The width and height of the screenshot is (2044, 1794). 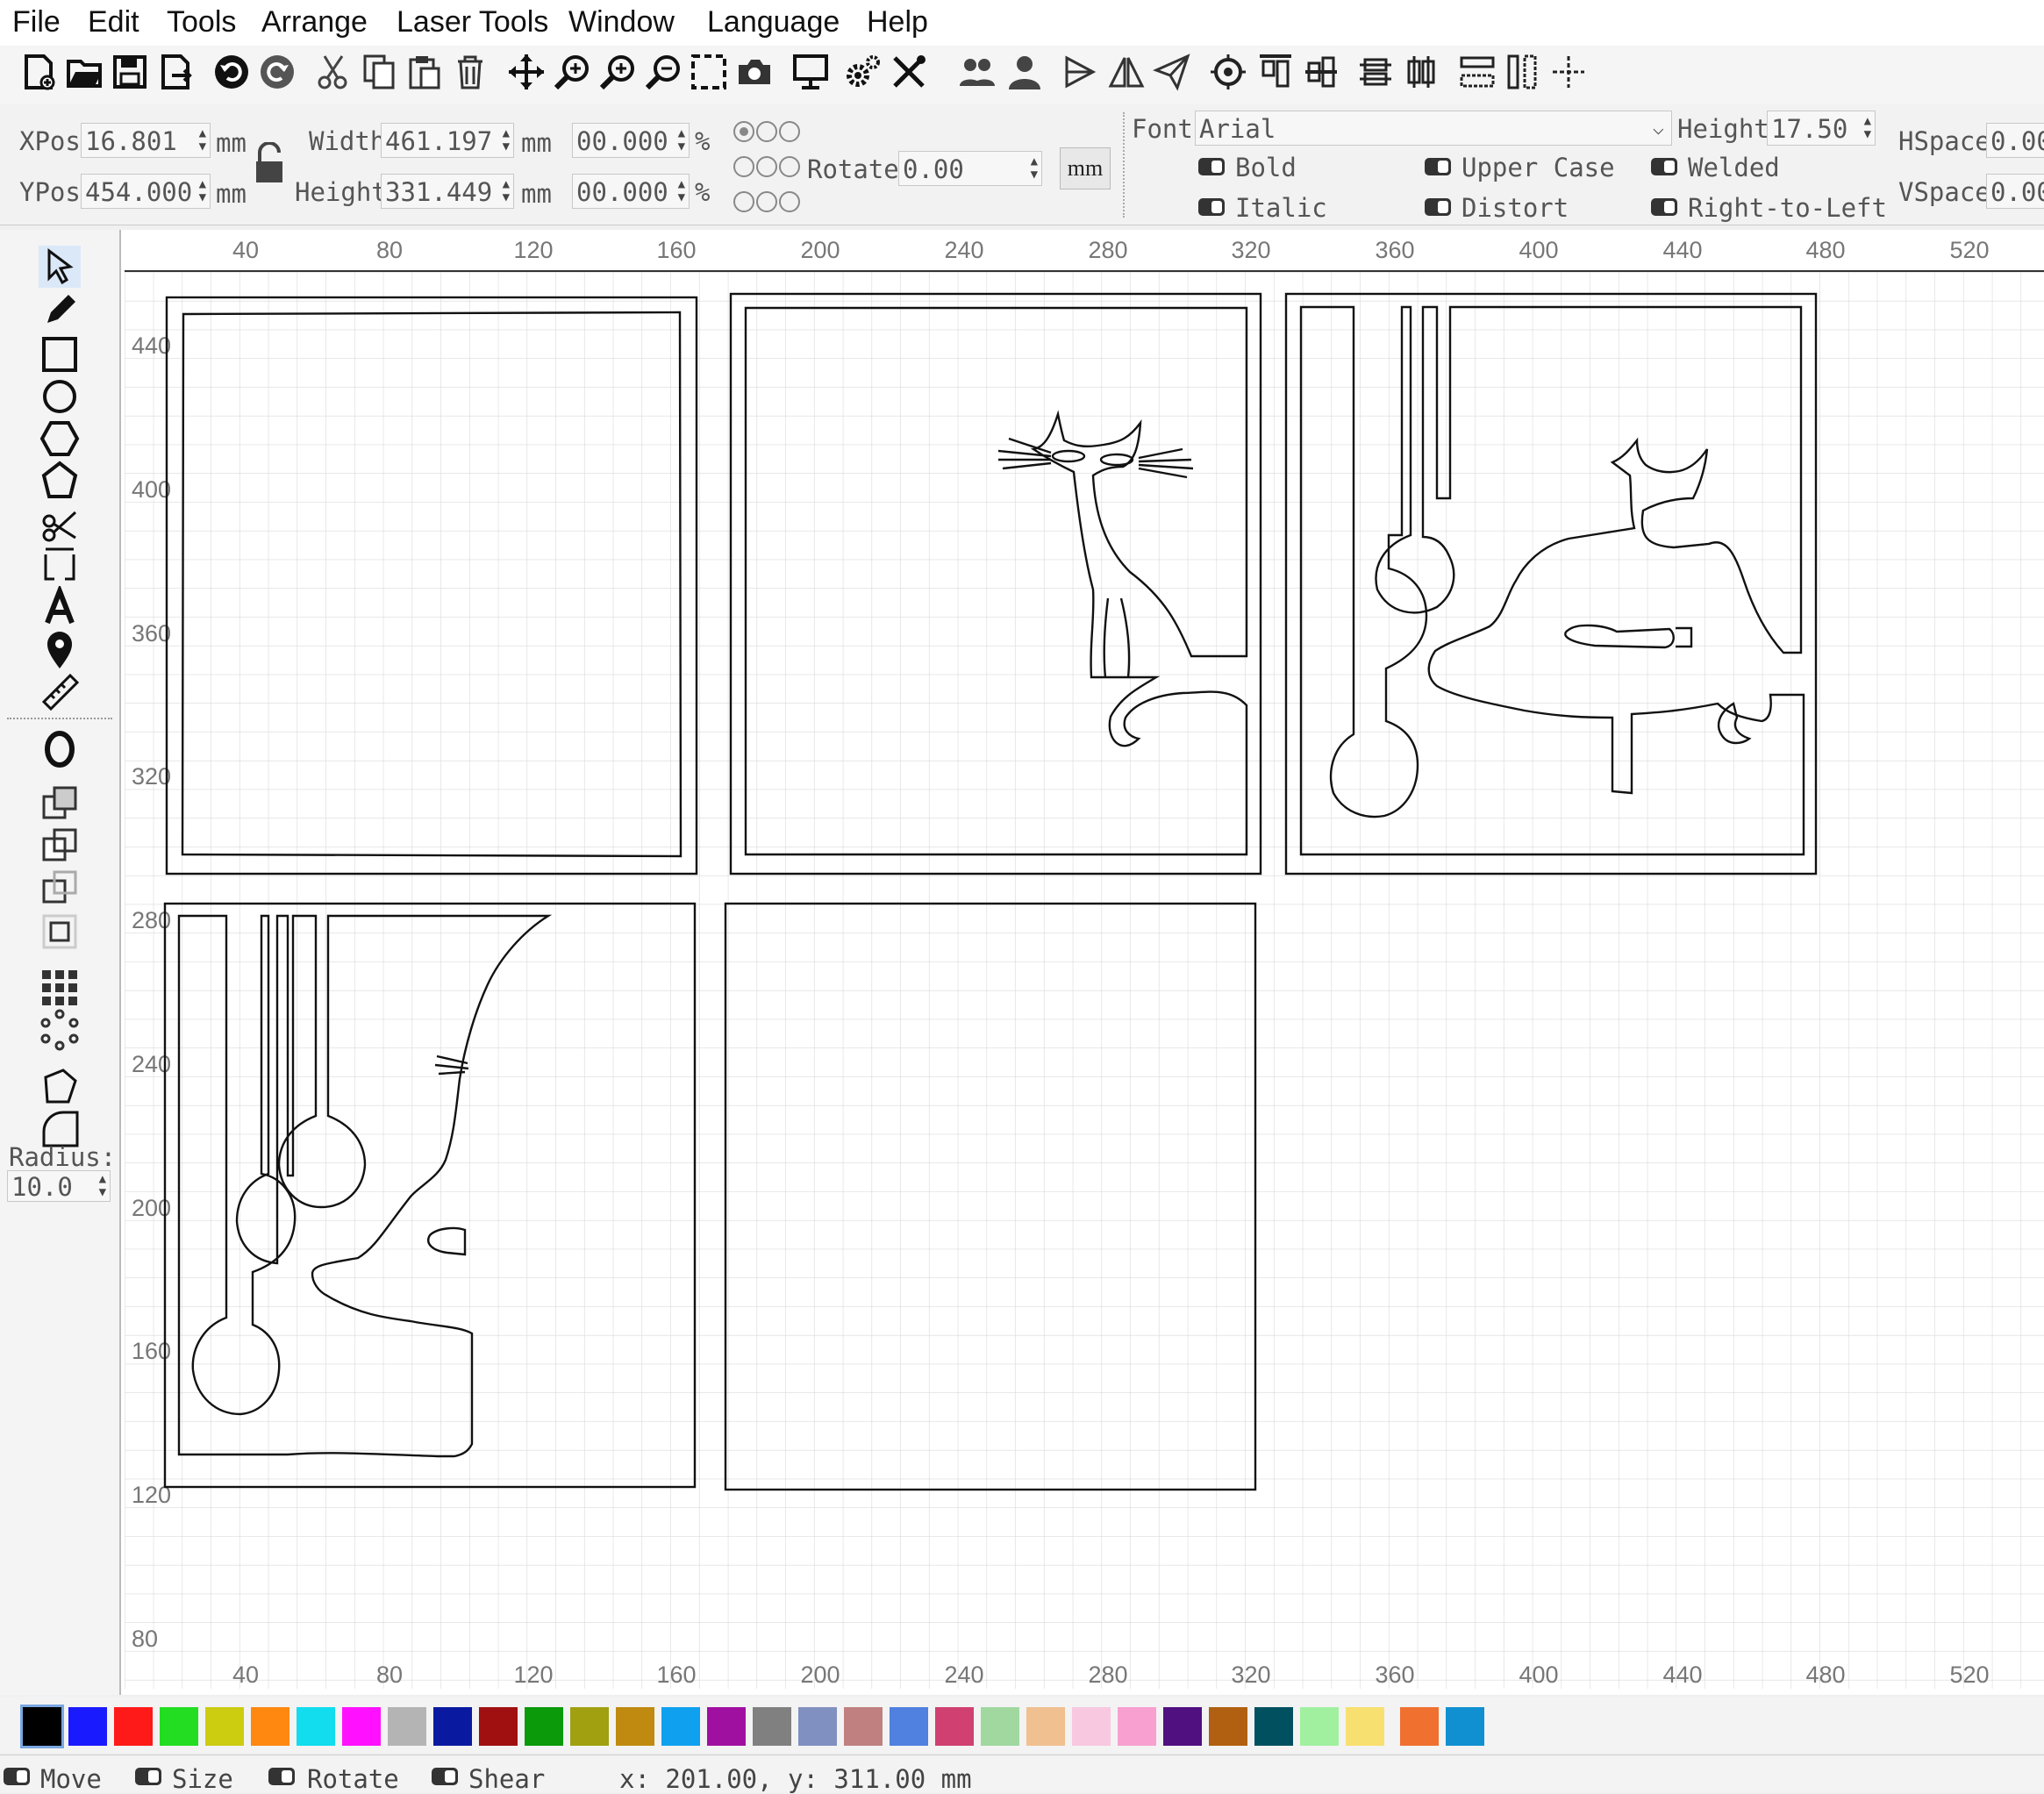 What do you see at coordinates (970, 169) in the screenshot?
I see `rotate-field: 0.00 ▲ ▼` at bounding box center [970, 169].